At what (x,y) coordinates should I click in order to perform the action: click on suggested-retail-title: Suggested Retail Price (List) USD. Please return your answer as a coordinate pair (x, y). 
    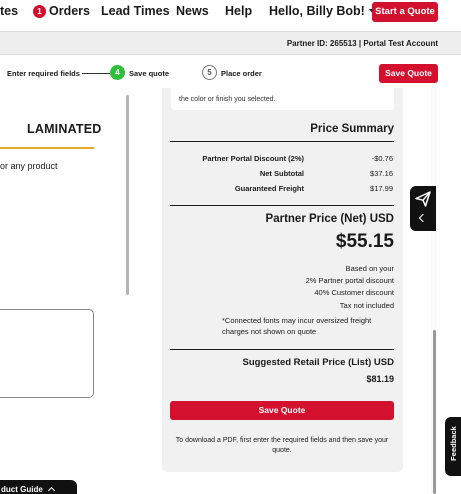
    Looking at the image, I should click on (318, 362).